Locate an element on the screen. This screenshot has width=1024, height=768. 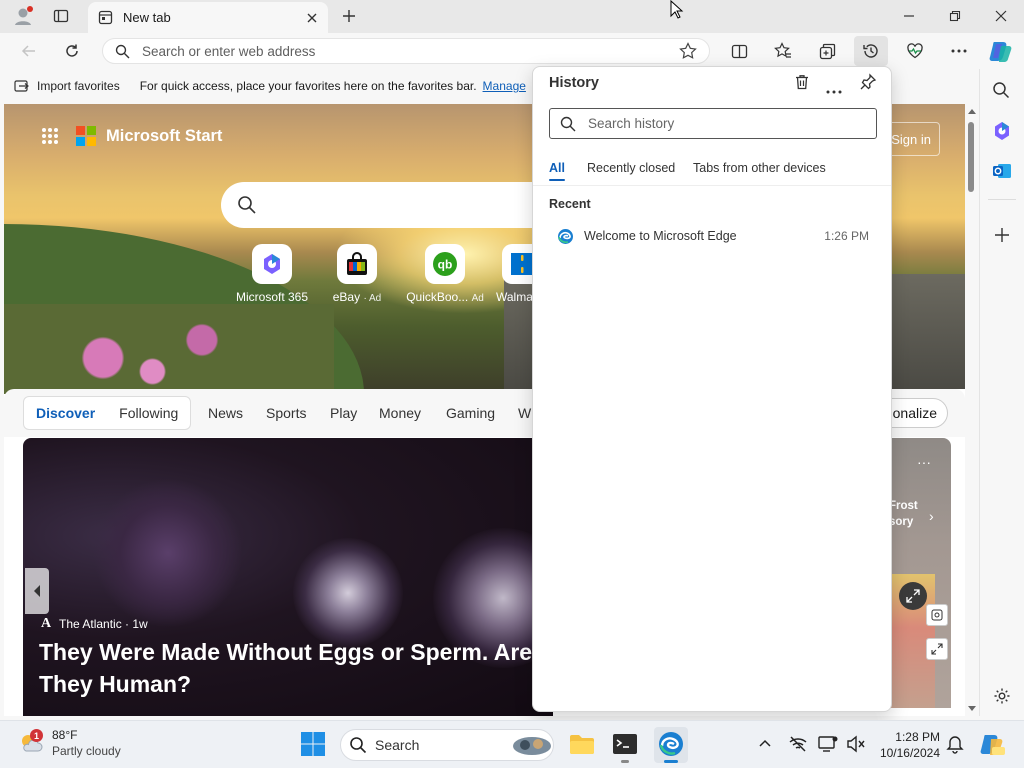
file-explorer-button is located at coordinates (582, 746).